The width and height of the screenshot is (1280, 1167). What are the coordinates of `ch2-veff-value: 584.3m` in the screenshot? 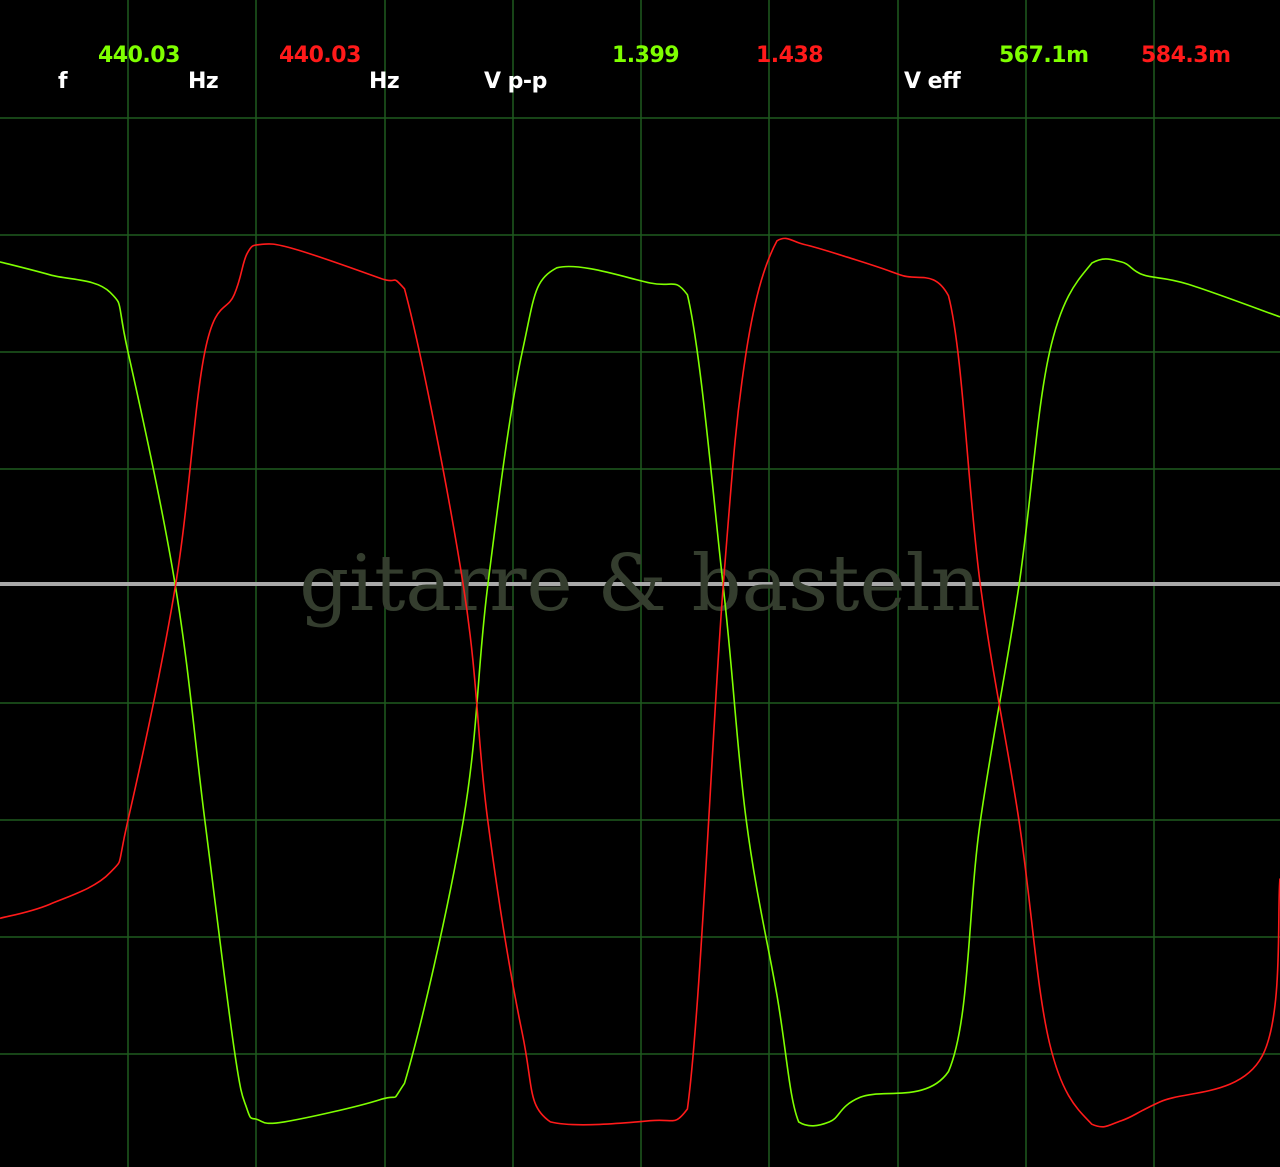 It's located at (1186, 55).